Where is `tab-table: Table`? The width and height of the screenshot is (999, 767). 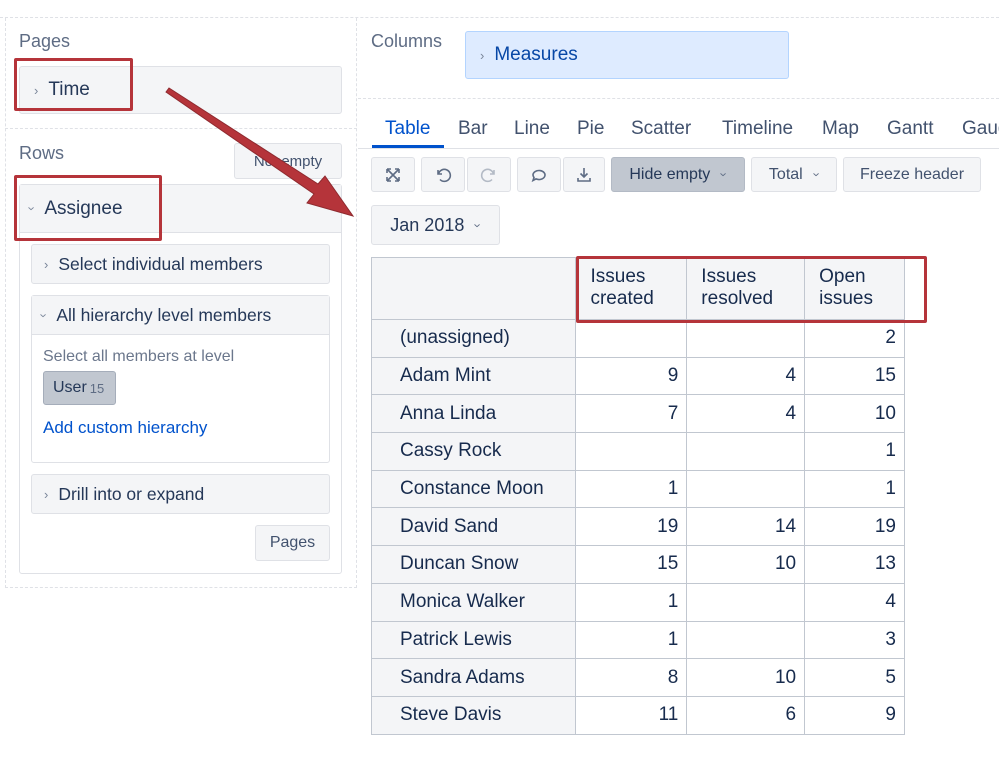 tab-table: Table is located at coordinates (407, 129).